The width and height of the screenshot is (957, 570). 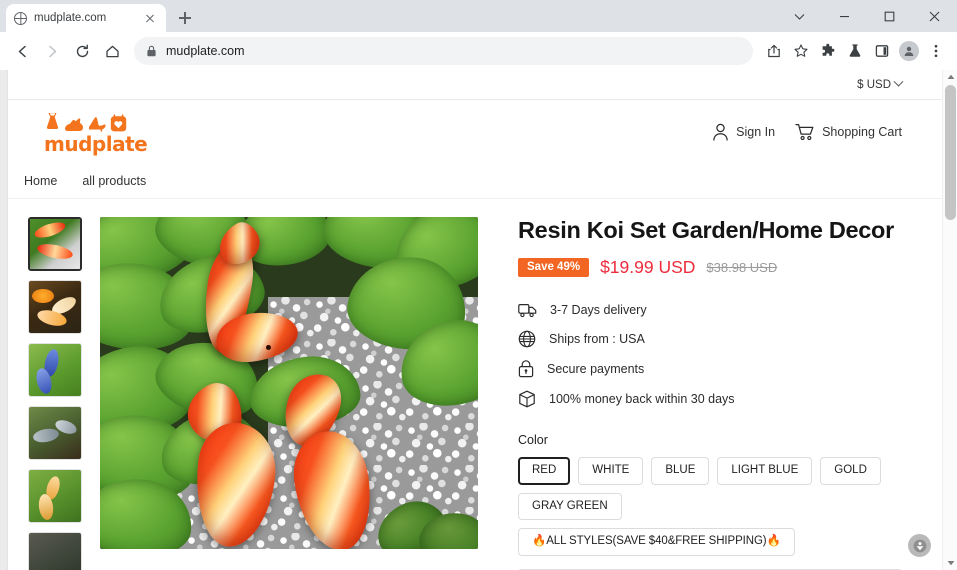 I want to click on extensions-puzzle-icon, so click(x=828, y=51).